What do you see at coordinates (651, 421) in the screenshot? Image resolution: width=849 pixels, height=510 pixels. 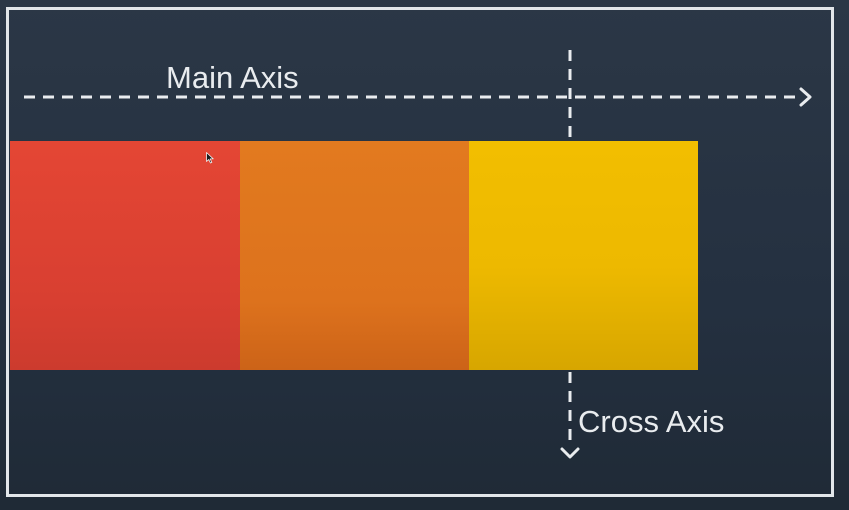 I see `cross-axis-label: Cross Axis` at bounding box center [651, 421].